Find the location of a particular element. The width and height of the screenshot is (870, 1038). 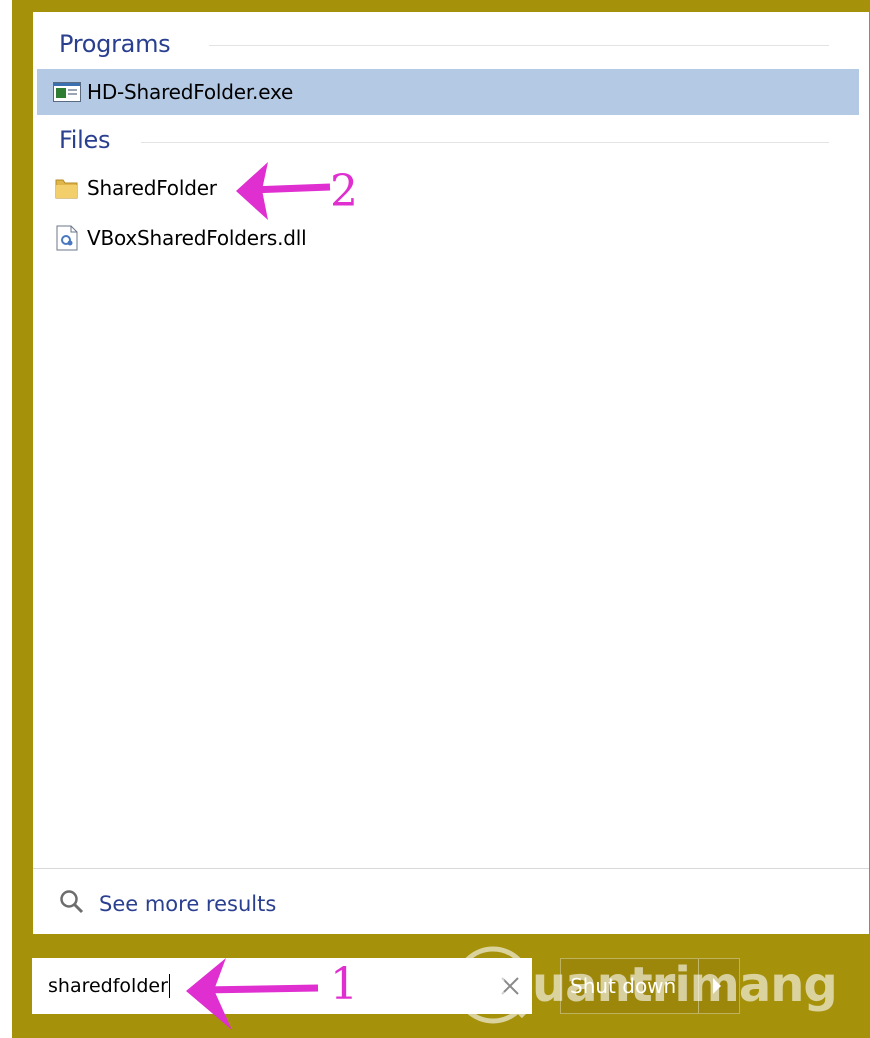

watermark-text: uantrimang is located at coordinates (685, 985).